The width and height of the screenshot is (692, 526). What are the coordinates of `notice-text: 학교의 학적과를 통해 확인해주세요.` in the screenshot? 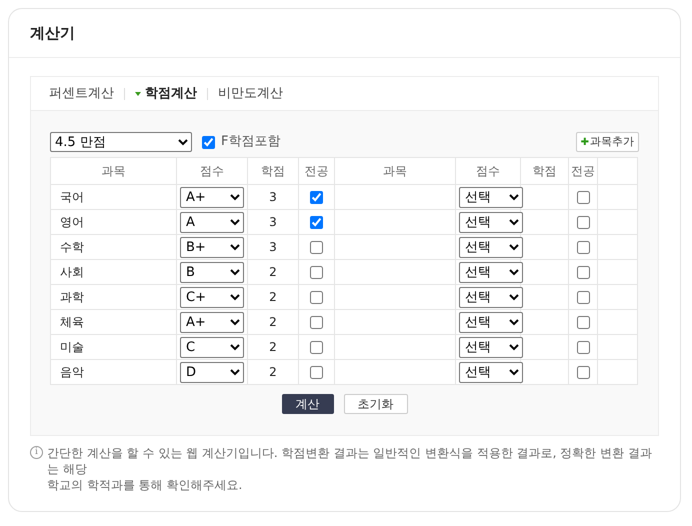 It's located at (145, 485).